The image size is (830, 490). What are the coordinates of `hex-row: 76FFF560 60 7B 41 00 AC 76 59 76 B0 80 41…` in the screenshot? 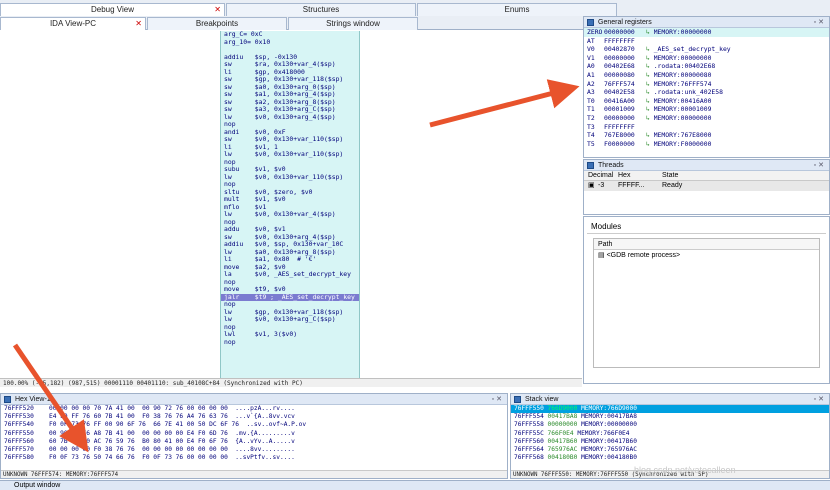 It's located at (254, 442).